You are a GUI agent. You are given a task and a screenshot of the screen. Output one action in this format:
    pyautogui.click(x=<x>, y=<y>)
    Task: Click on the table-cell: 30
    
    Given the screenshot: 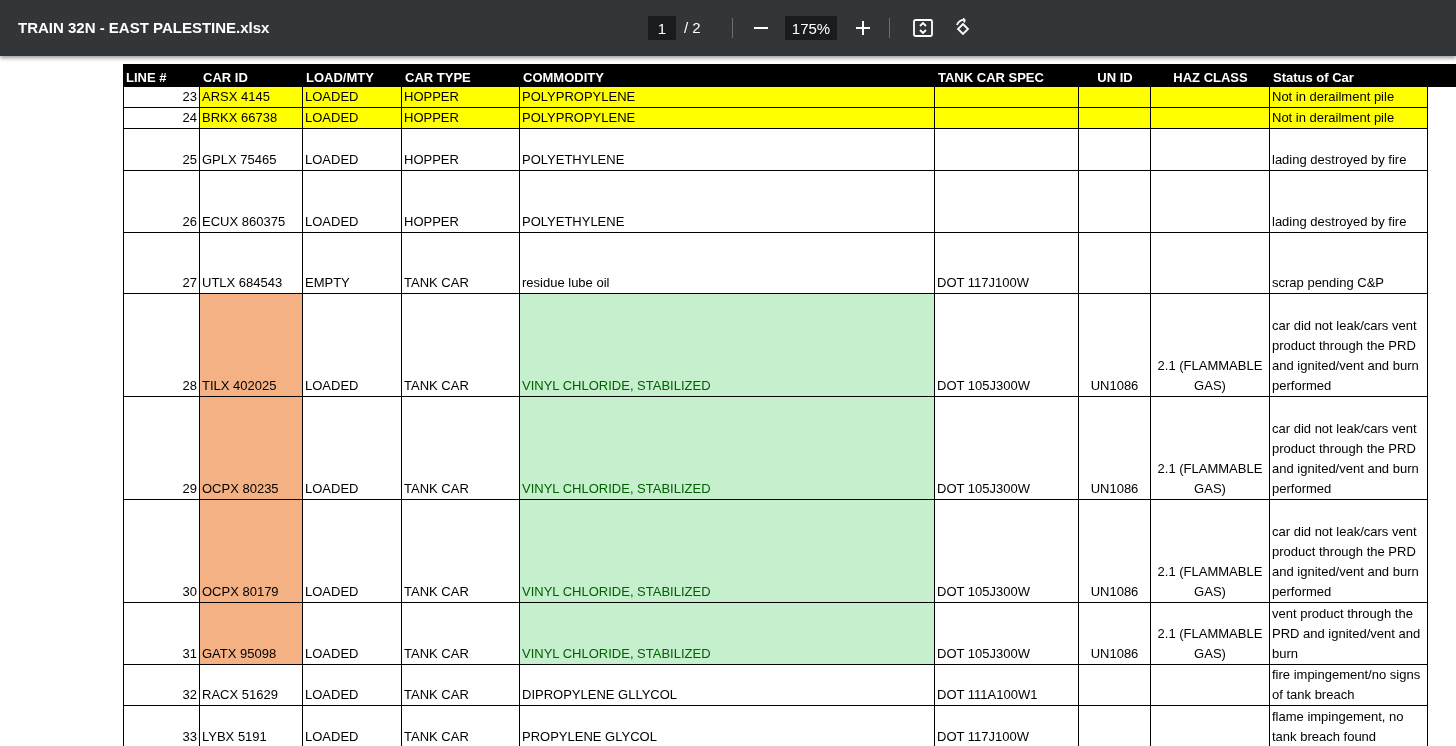 What is the action you would take?
    pyautogui.click(x=161, y=551)
    